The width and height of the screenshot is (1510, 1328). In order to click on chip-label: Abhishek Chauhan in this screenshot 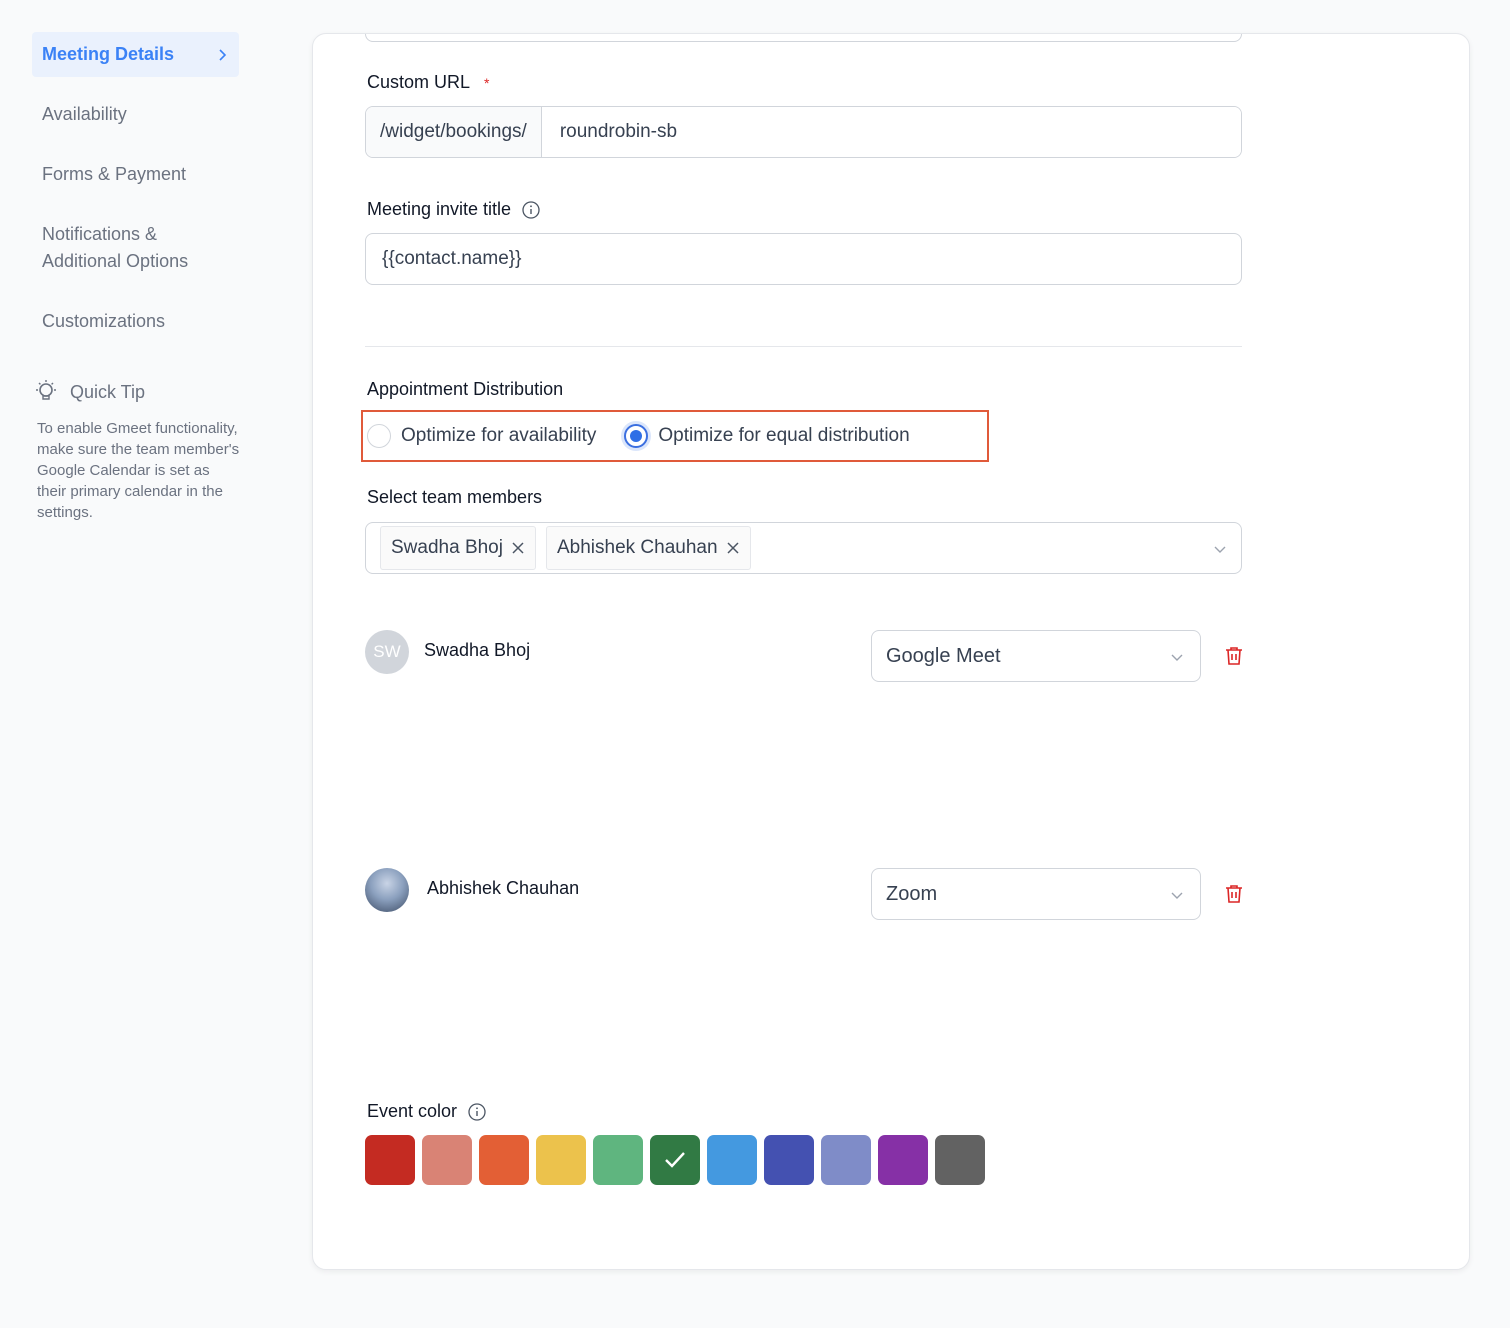, I will do `click(637, 547)`.